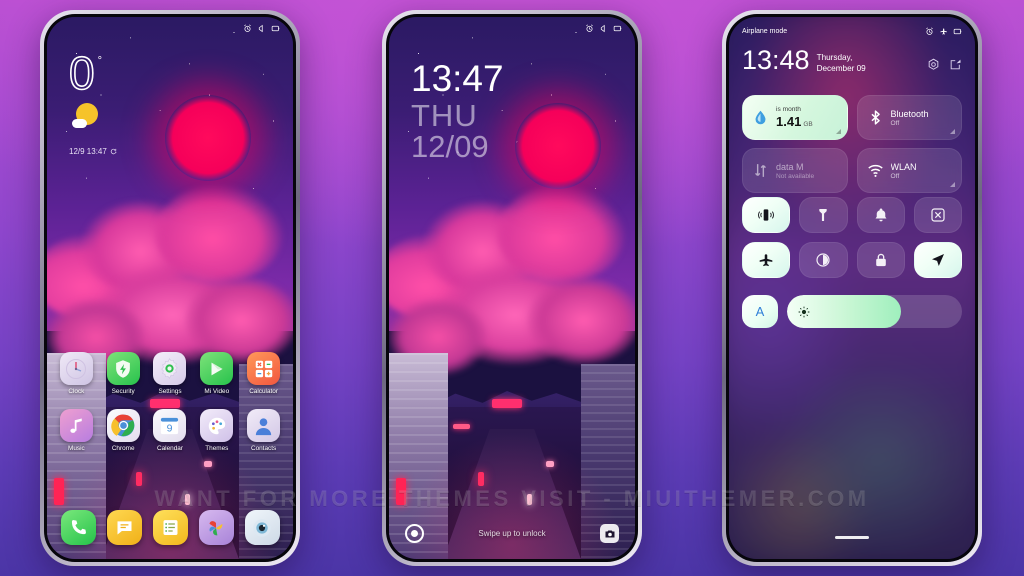 This screenshot has height=576, width=1024. I want to click on app-music: Music, so click(76, 430).